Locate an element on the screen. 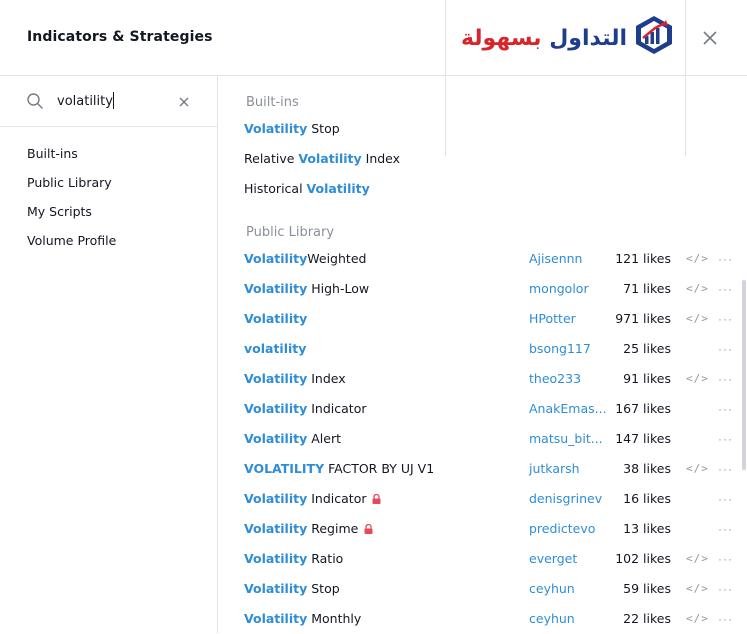 The image size is (747, 634). likes-count: 59 likes is located at coordinates (647, 588).